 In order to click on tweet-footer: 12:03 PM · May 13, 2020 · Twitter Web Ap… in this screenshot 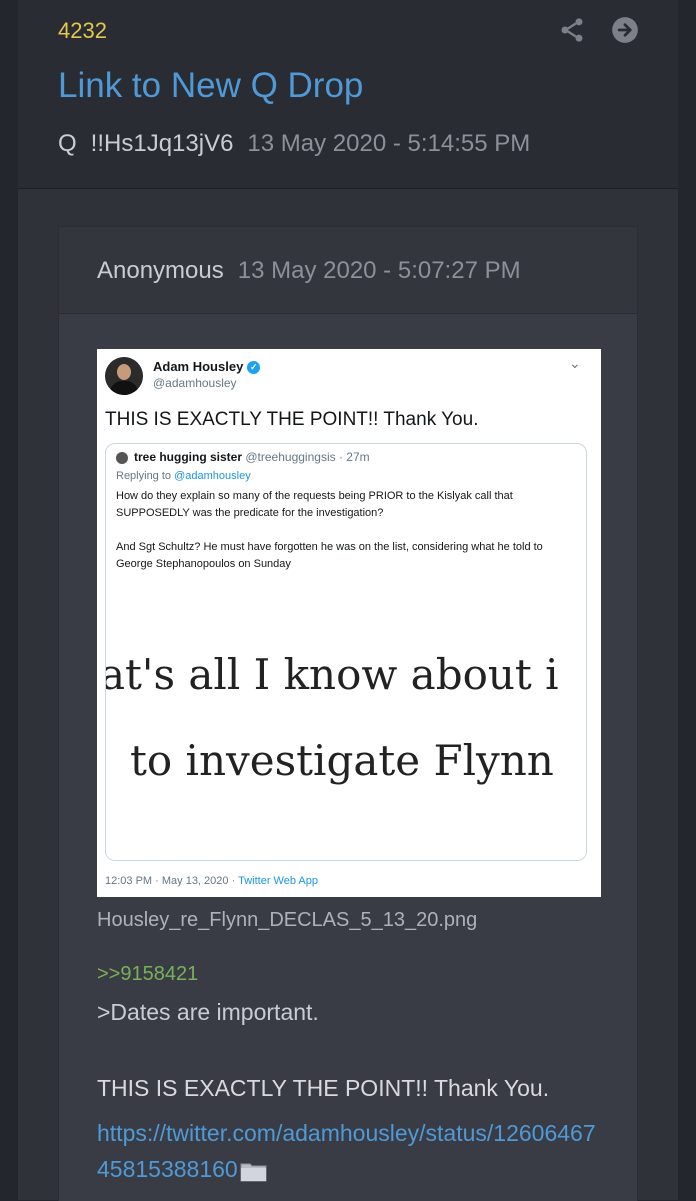, I will do `click(211, 881)`.